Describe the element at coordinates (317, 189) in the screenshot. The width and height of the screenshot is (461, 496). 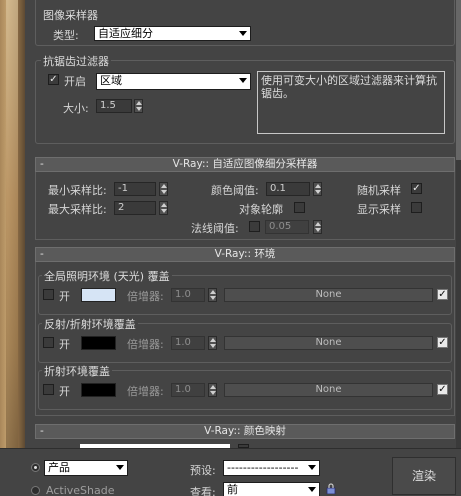
I see `color-threshold-spinner` at that location.